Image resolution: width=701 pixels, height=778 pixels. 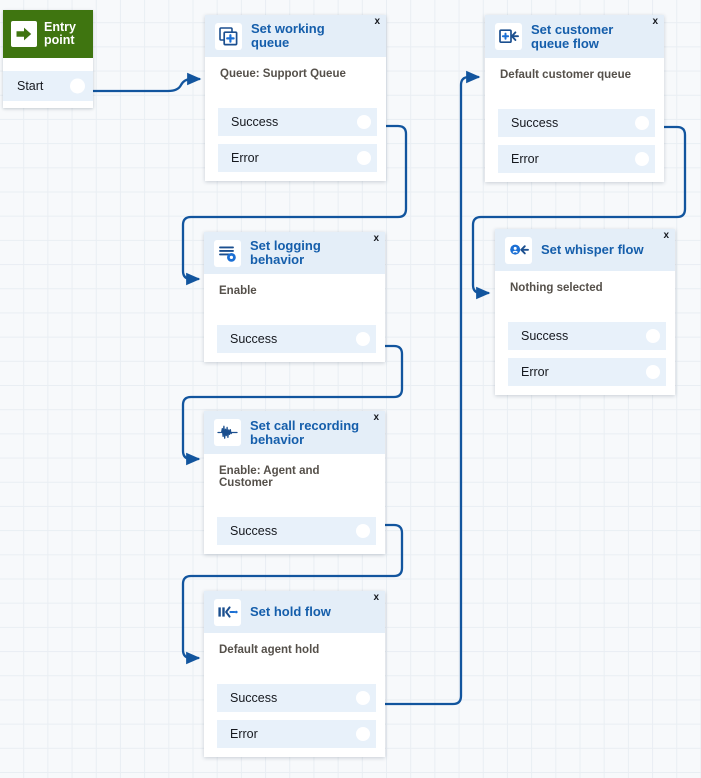 I want to click on node-header: Set hold flow x, so click(x=294, y=612).